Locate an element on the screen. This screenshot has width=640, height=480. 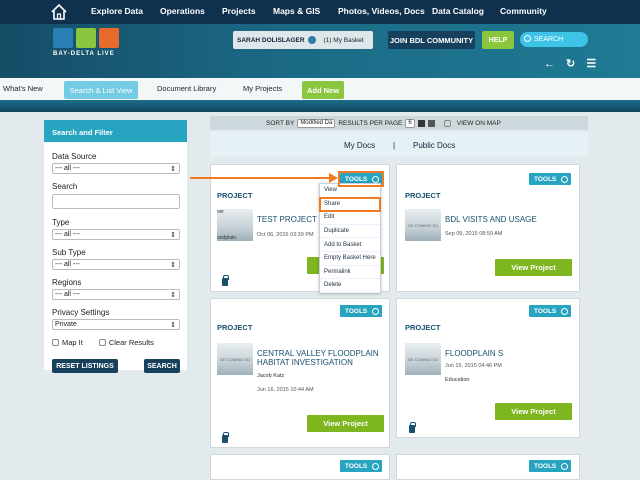
nav-community: Community is located at coordinates (523, 11).